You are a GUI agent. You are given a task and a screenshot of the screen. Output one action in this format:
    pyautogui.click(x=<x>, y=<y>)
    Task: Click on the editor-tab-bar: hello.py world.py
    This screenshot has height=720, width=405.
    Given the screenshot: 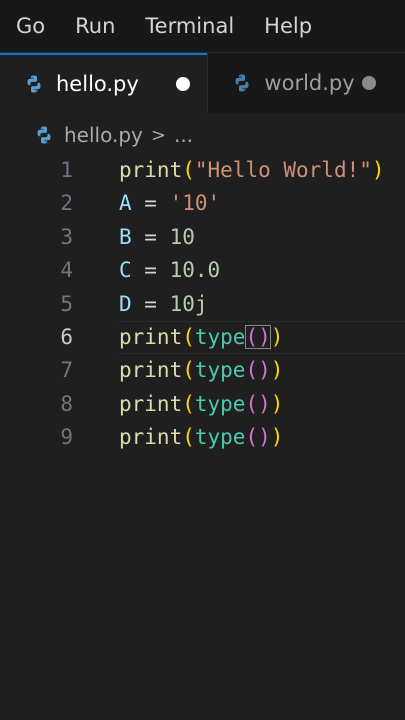 What is the action you would take?
    pyautogui.click(x=202, y=83)
    